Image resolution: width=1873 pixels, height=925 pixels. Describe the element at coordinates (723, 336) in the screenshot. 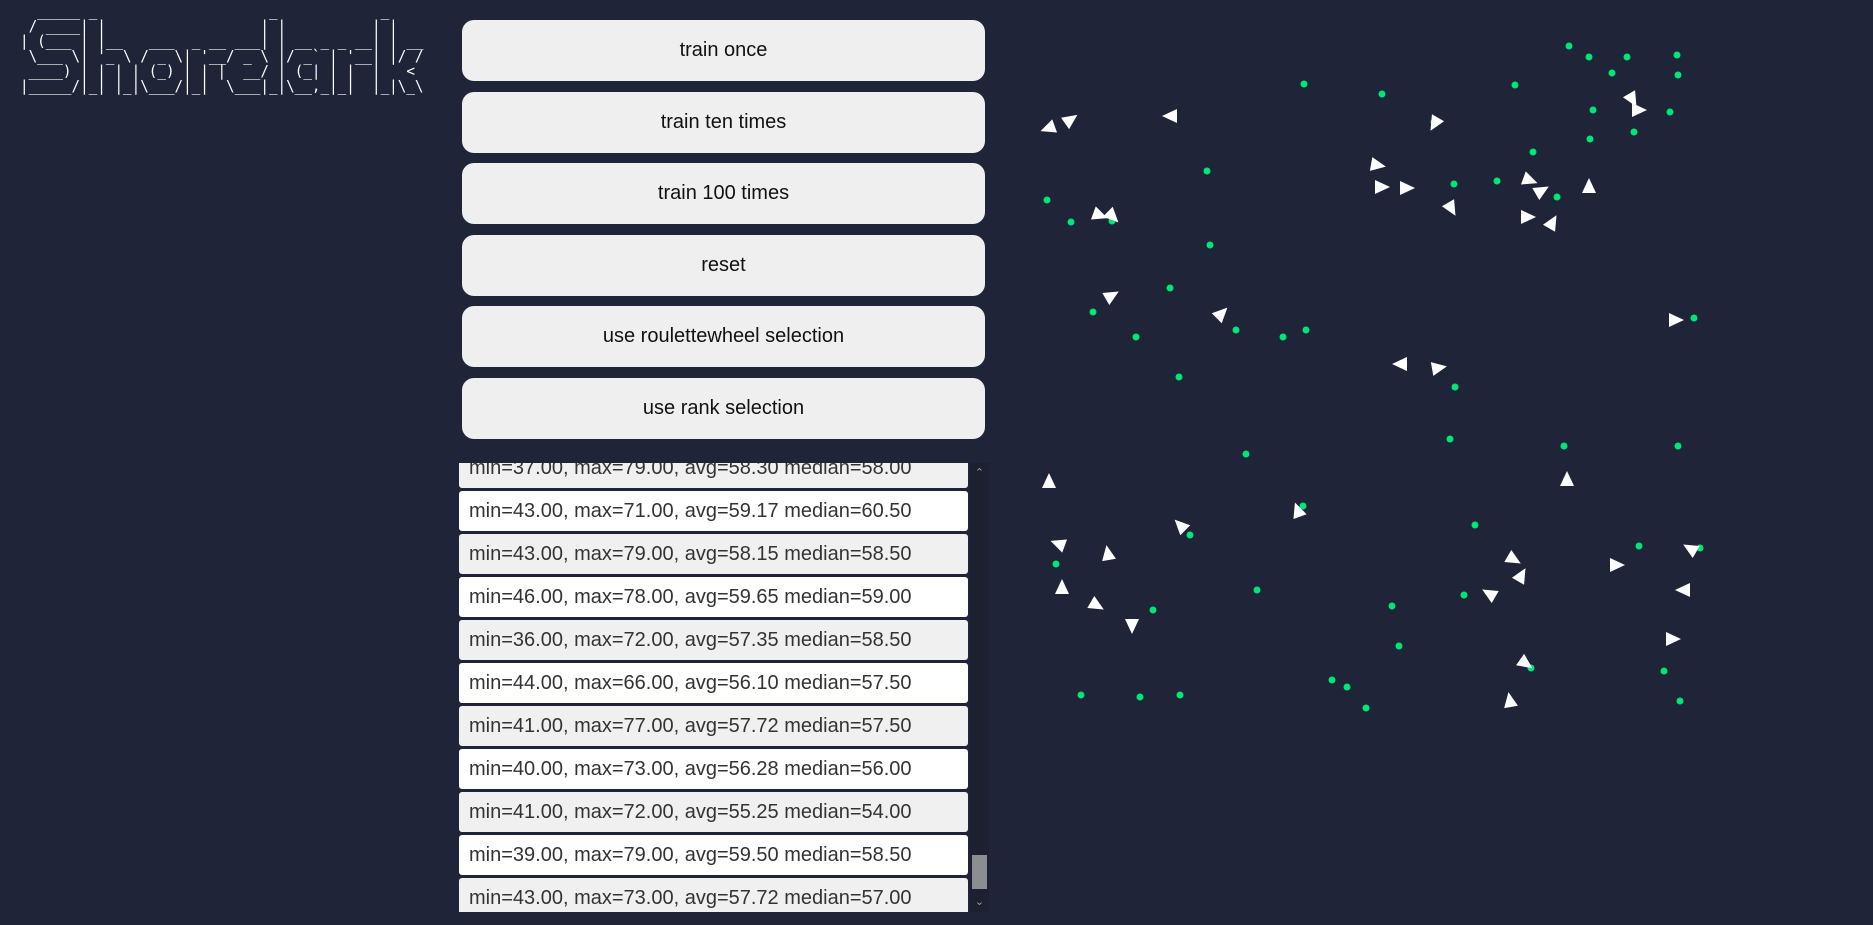

I see `roulettewheel-selection-button: use roulettewheel selection` at that location.